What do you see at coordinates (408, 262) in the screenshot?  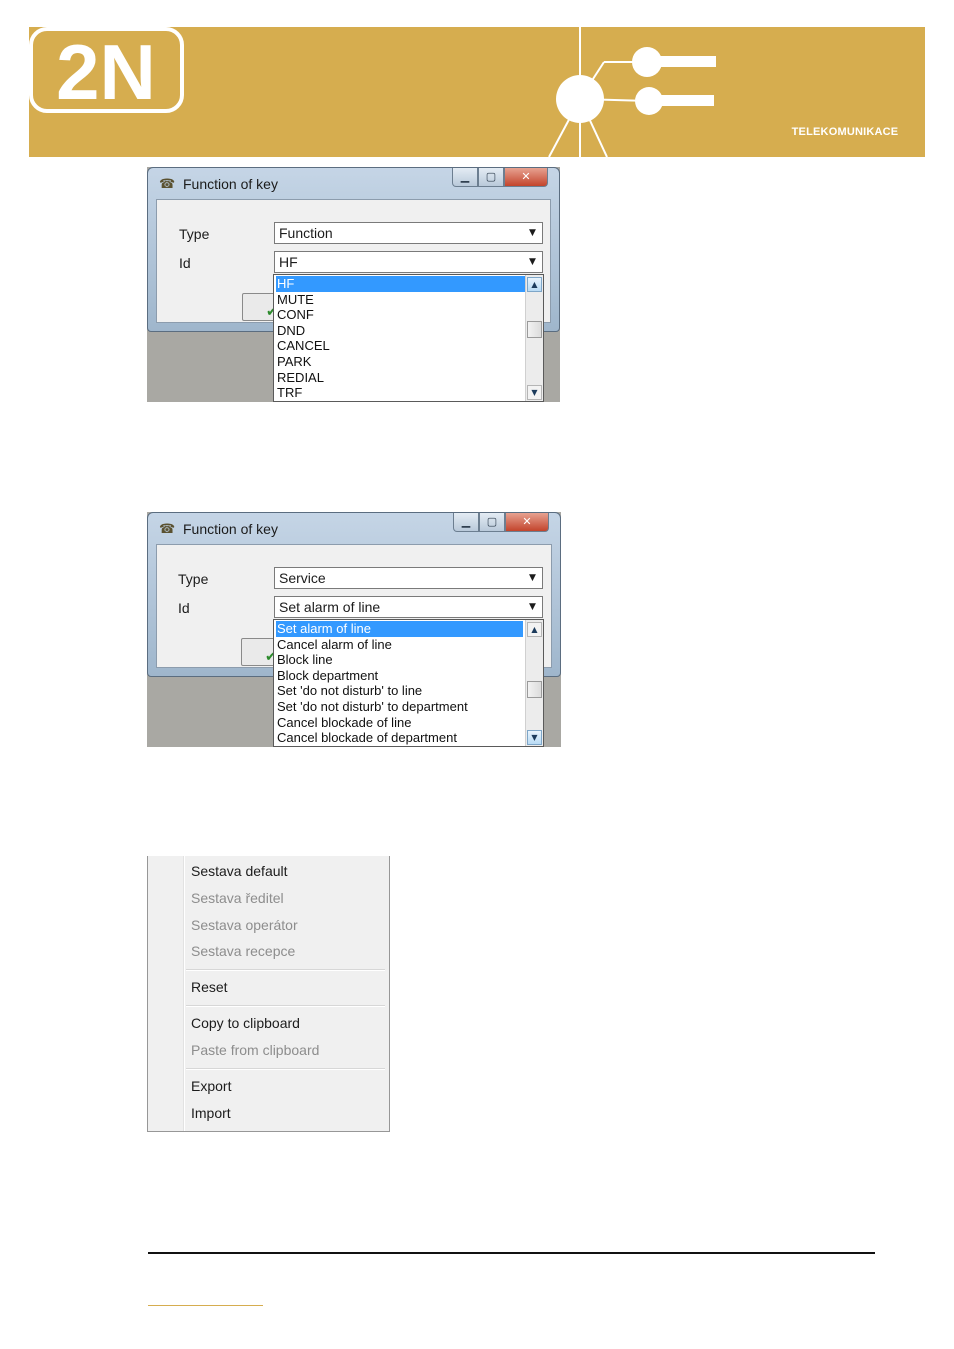 I see `id-select: HF ▼` at bounding box center [408, 262].